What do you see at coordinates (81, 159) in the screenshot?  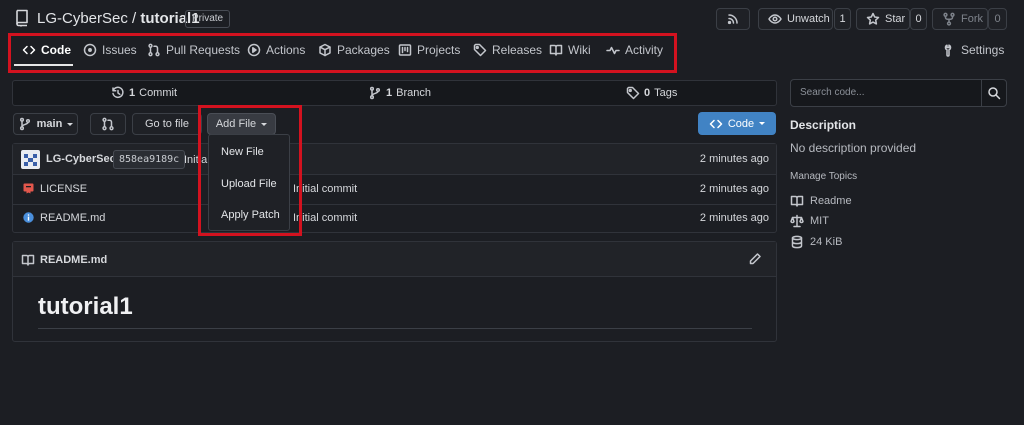 I see `commit-author: LG-CyberSec` at bounding box center [81, 159].